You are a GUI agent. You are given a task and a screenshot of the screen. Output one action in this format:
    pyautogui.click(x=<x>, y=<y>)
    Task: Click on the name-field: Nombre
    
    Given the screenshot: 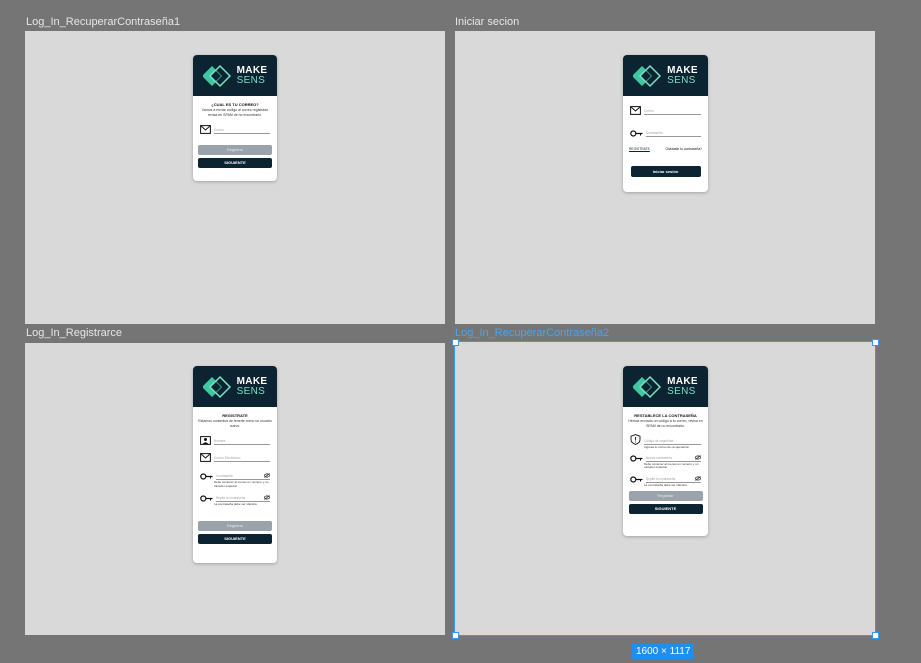 What is the action you would take?
    pyautogui.click(x=235, y=441)
    